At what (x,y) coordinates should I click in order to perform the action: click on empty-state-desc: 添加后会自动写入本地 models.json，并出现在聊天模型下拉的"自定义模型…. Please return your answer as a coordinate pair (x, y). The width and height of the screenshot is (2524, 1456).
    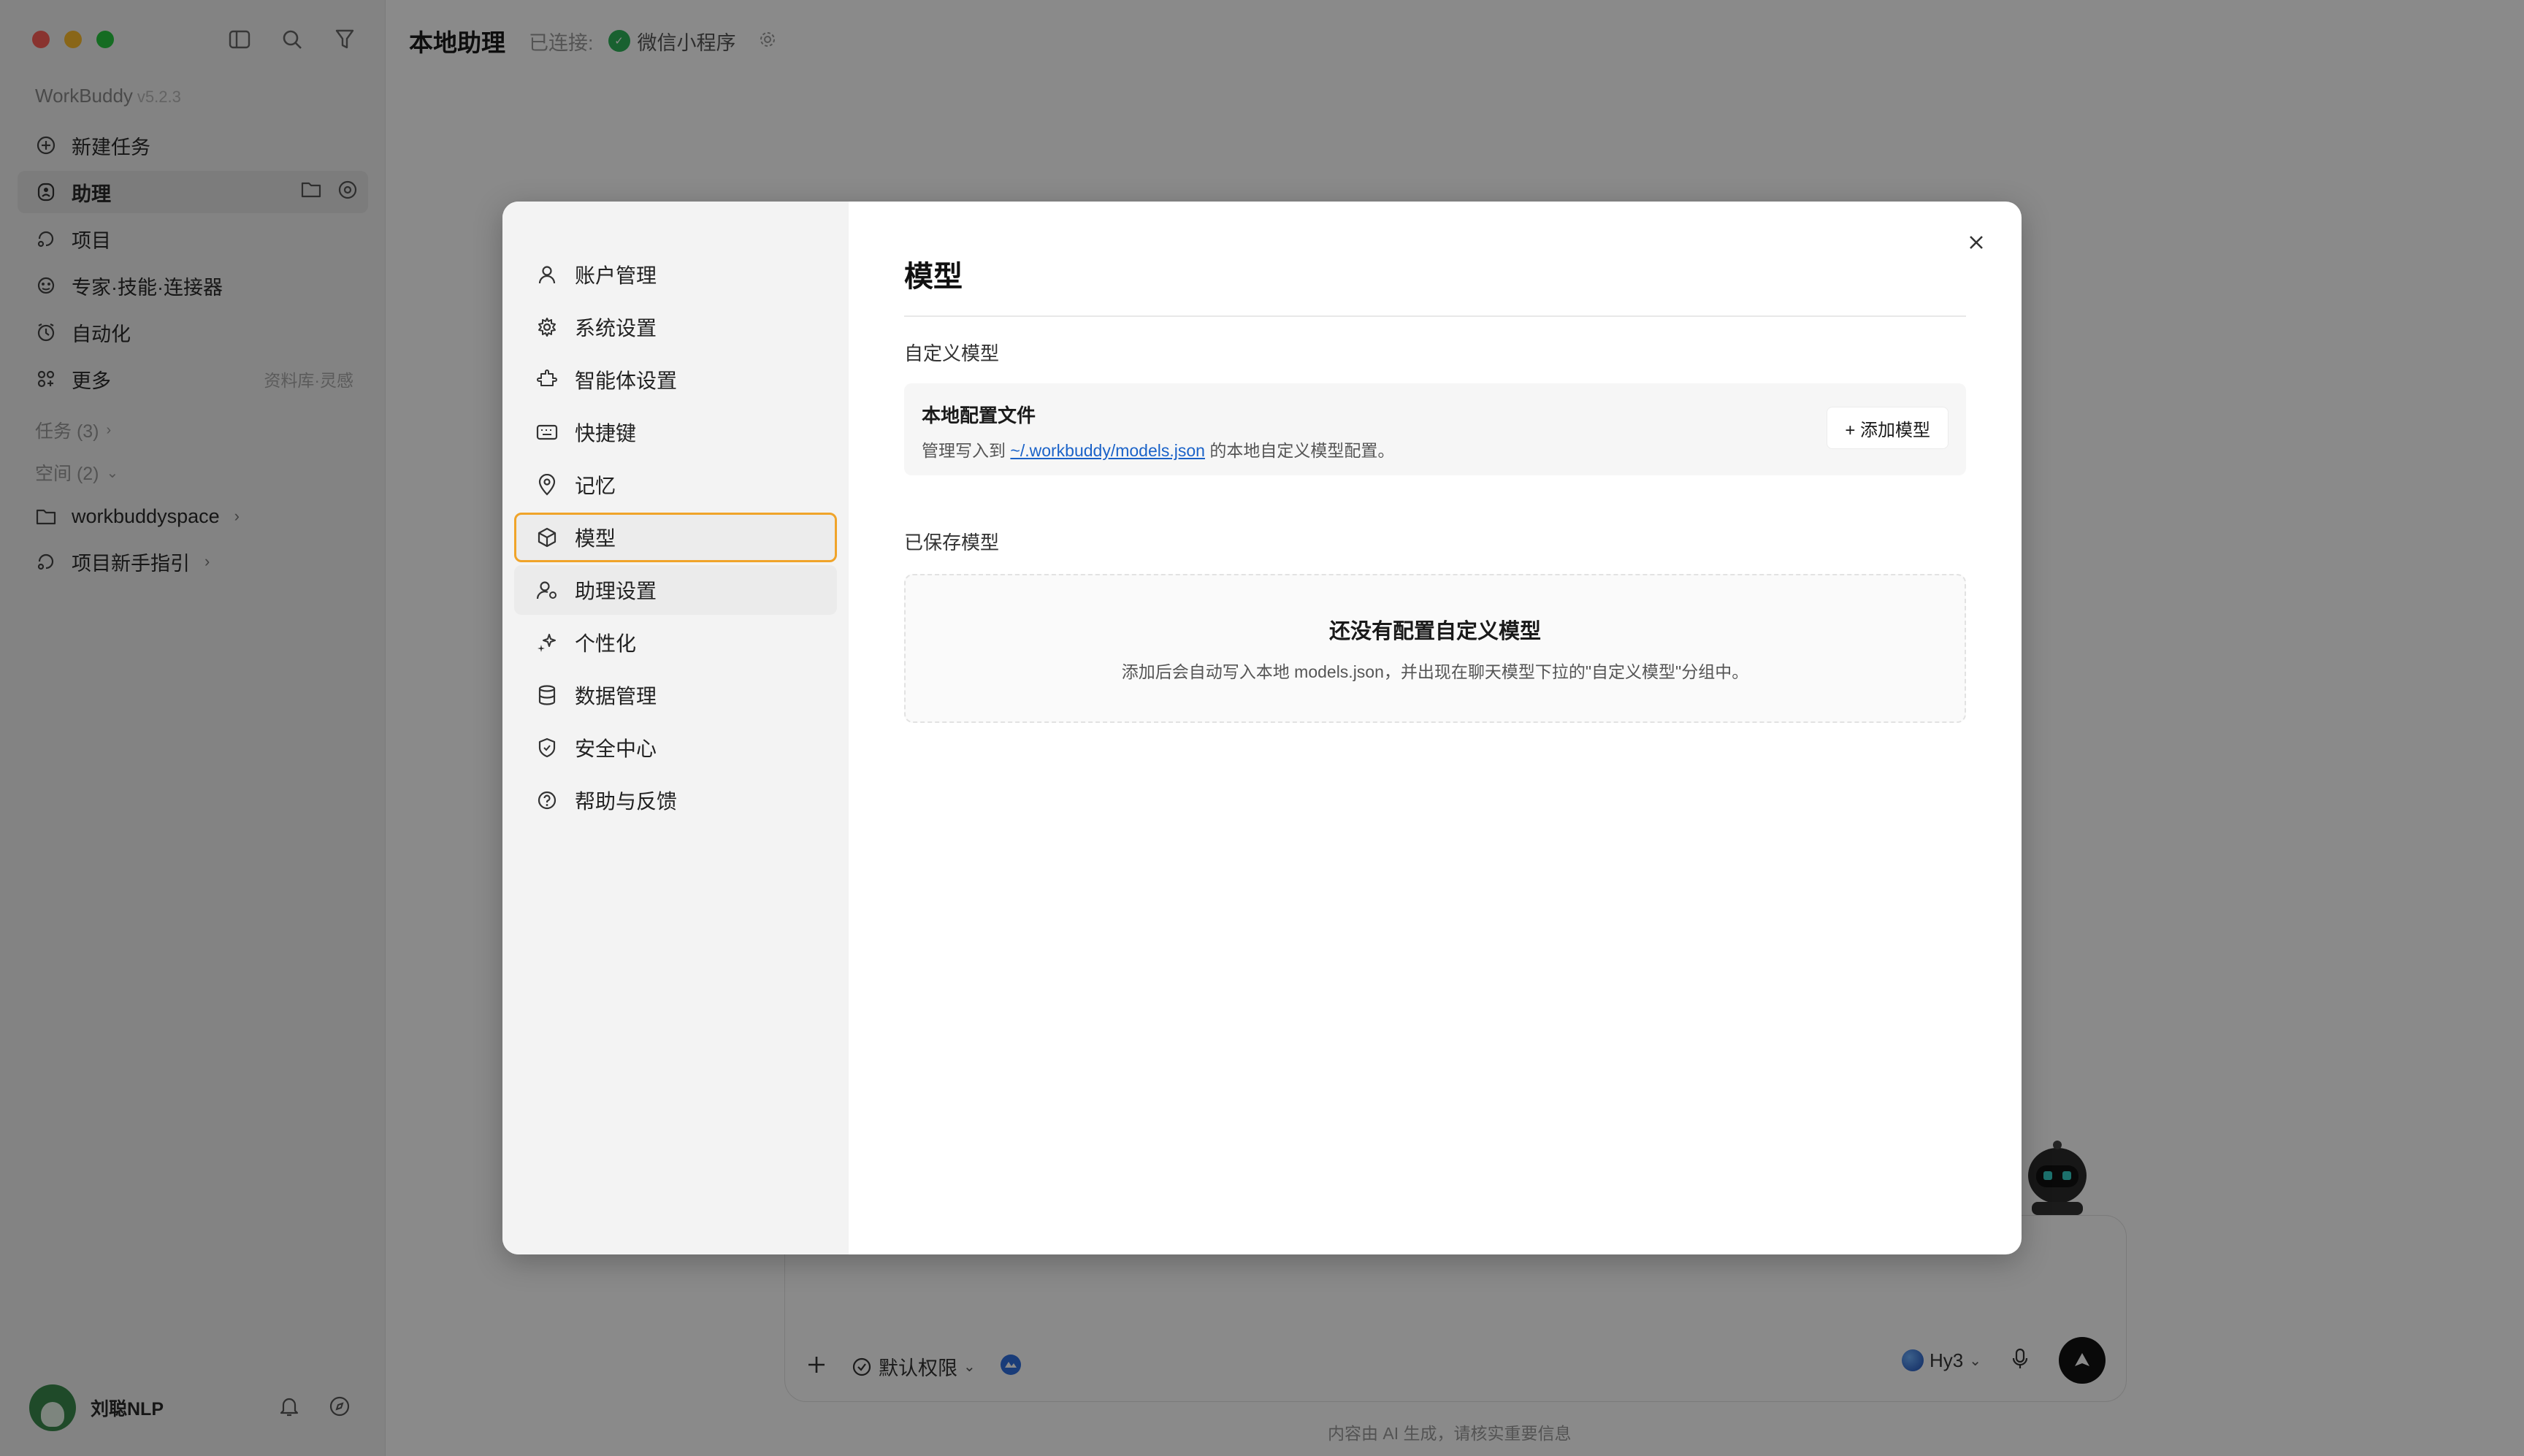
    Looking at the image, I should click on (1435, 671).